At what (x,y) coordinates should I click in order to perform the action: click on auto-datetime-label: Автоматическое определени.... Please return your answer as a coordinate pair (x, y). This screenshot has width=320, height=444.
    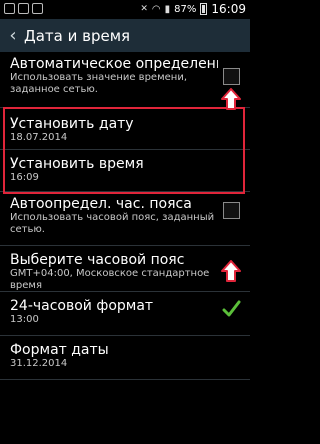
    Looking at the image, I should click on (114, 64).